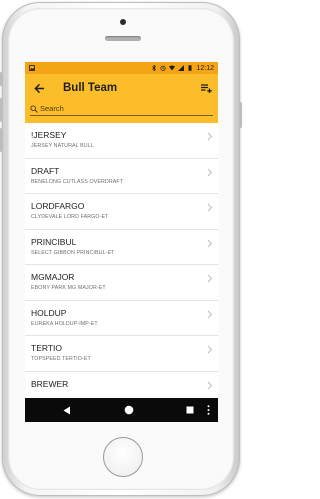 This screenshot has height=499, width=320. Describe the element at coordinates (208, 410) in the screenshot. I see `more-vert-icon` at that location.